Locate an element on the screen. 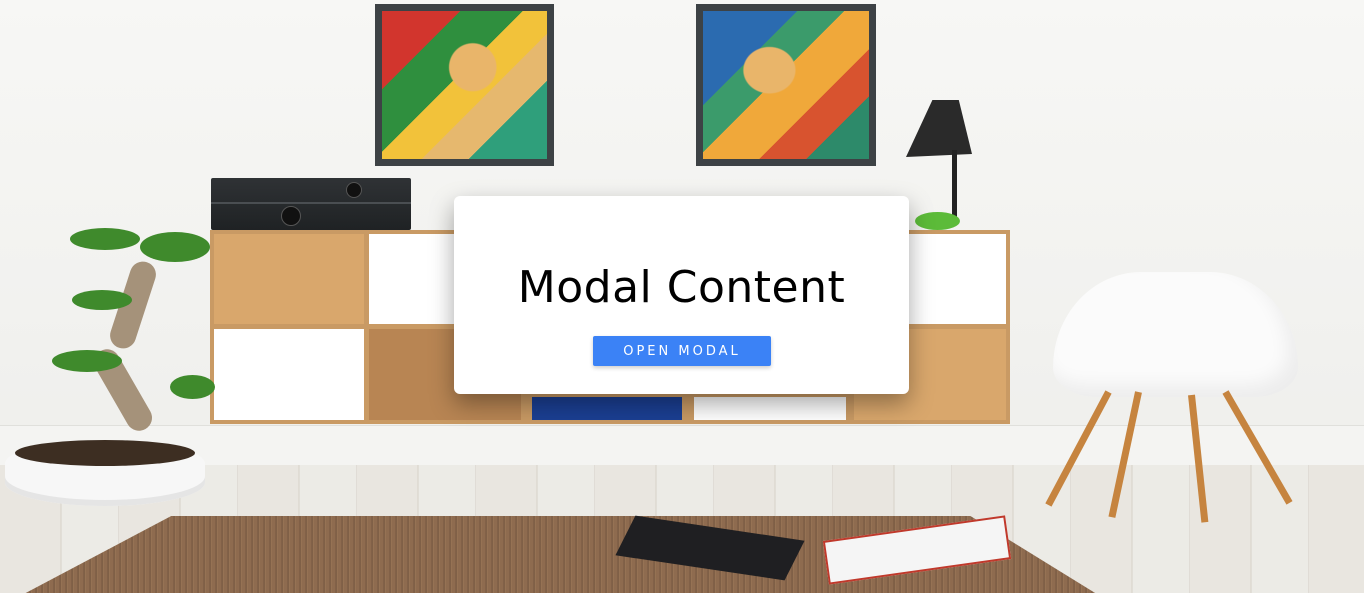 The width and height of the screenshot is (1364, 593). painting-left is located at coordinates (464, 85).